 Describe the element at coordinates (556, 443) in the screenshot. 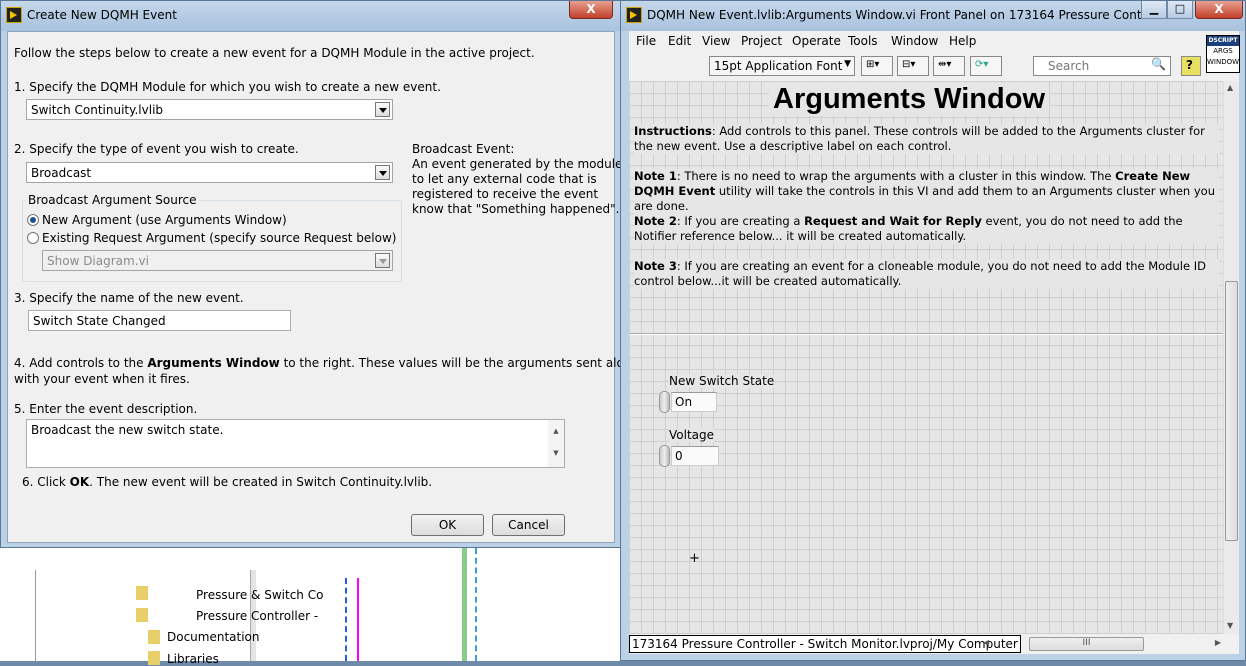

I see `textarea-scrollbar: ▲ ▼` at that location.